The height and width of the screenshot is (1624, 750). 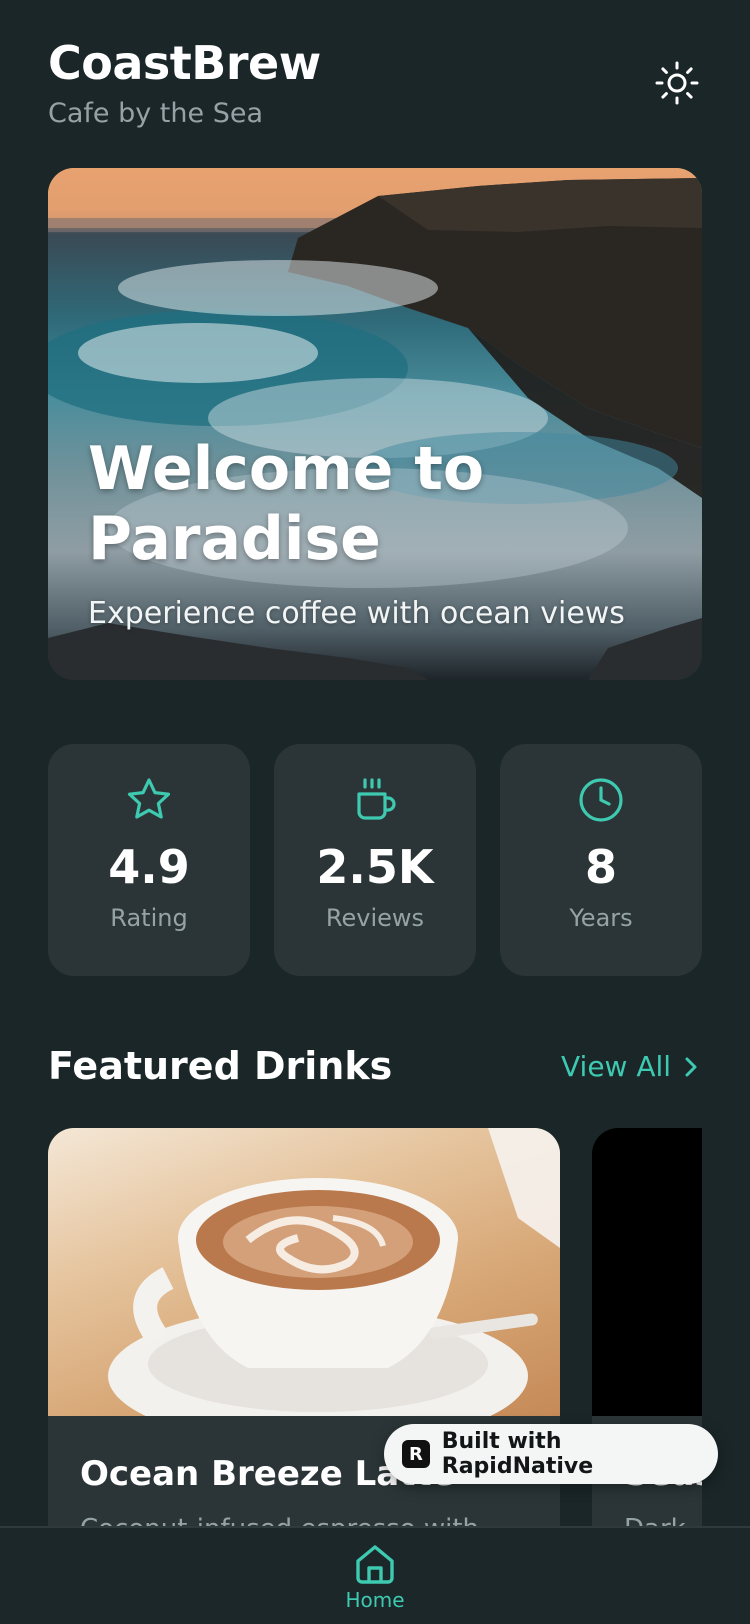 I want to click on badge-label: Built with RapidNative, so click(x=517, y=1454).